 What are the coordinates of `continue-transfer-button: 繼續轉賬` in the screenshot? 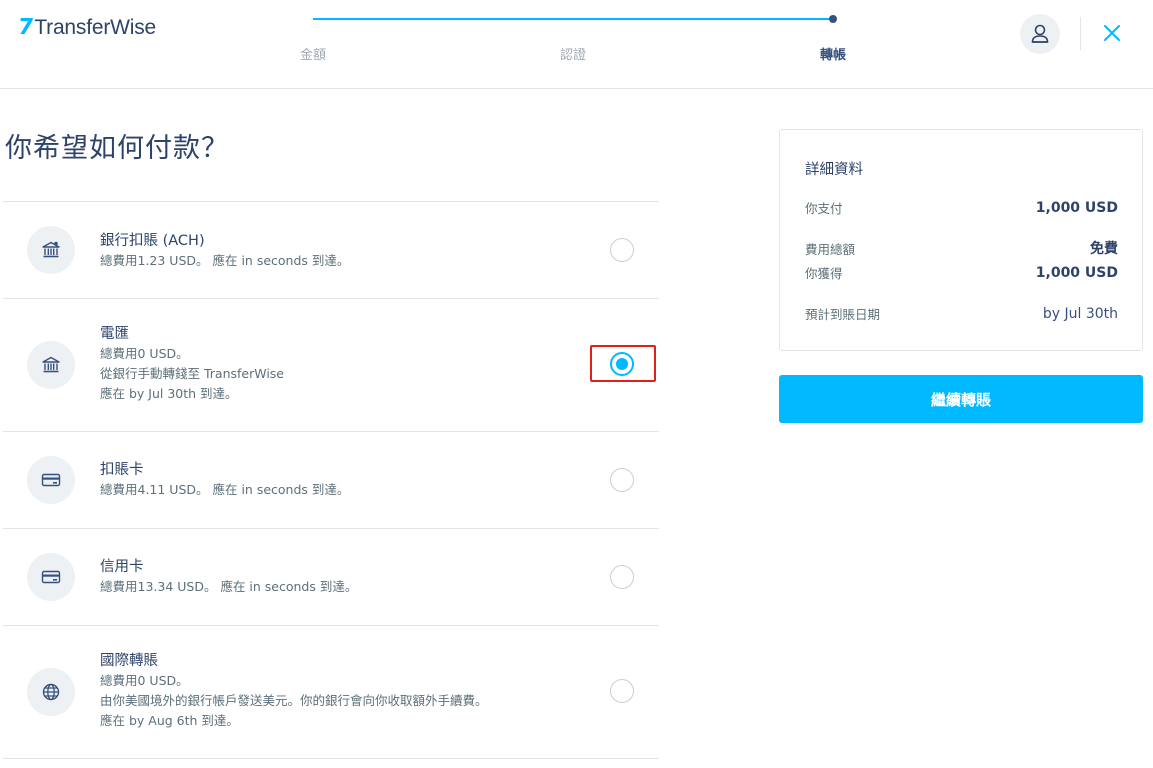 It's located at (961, 399).